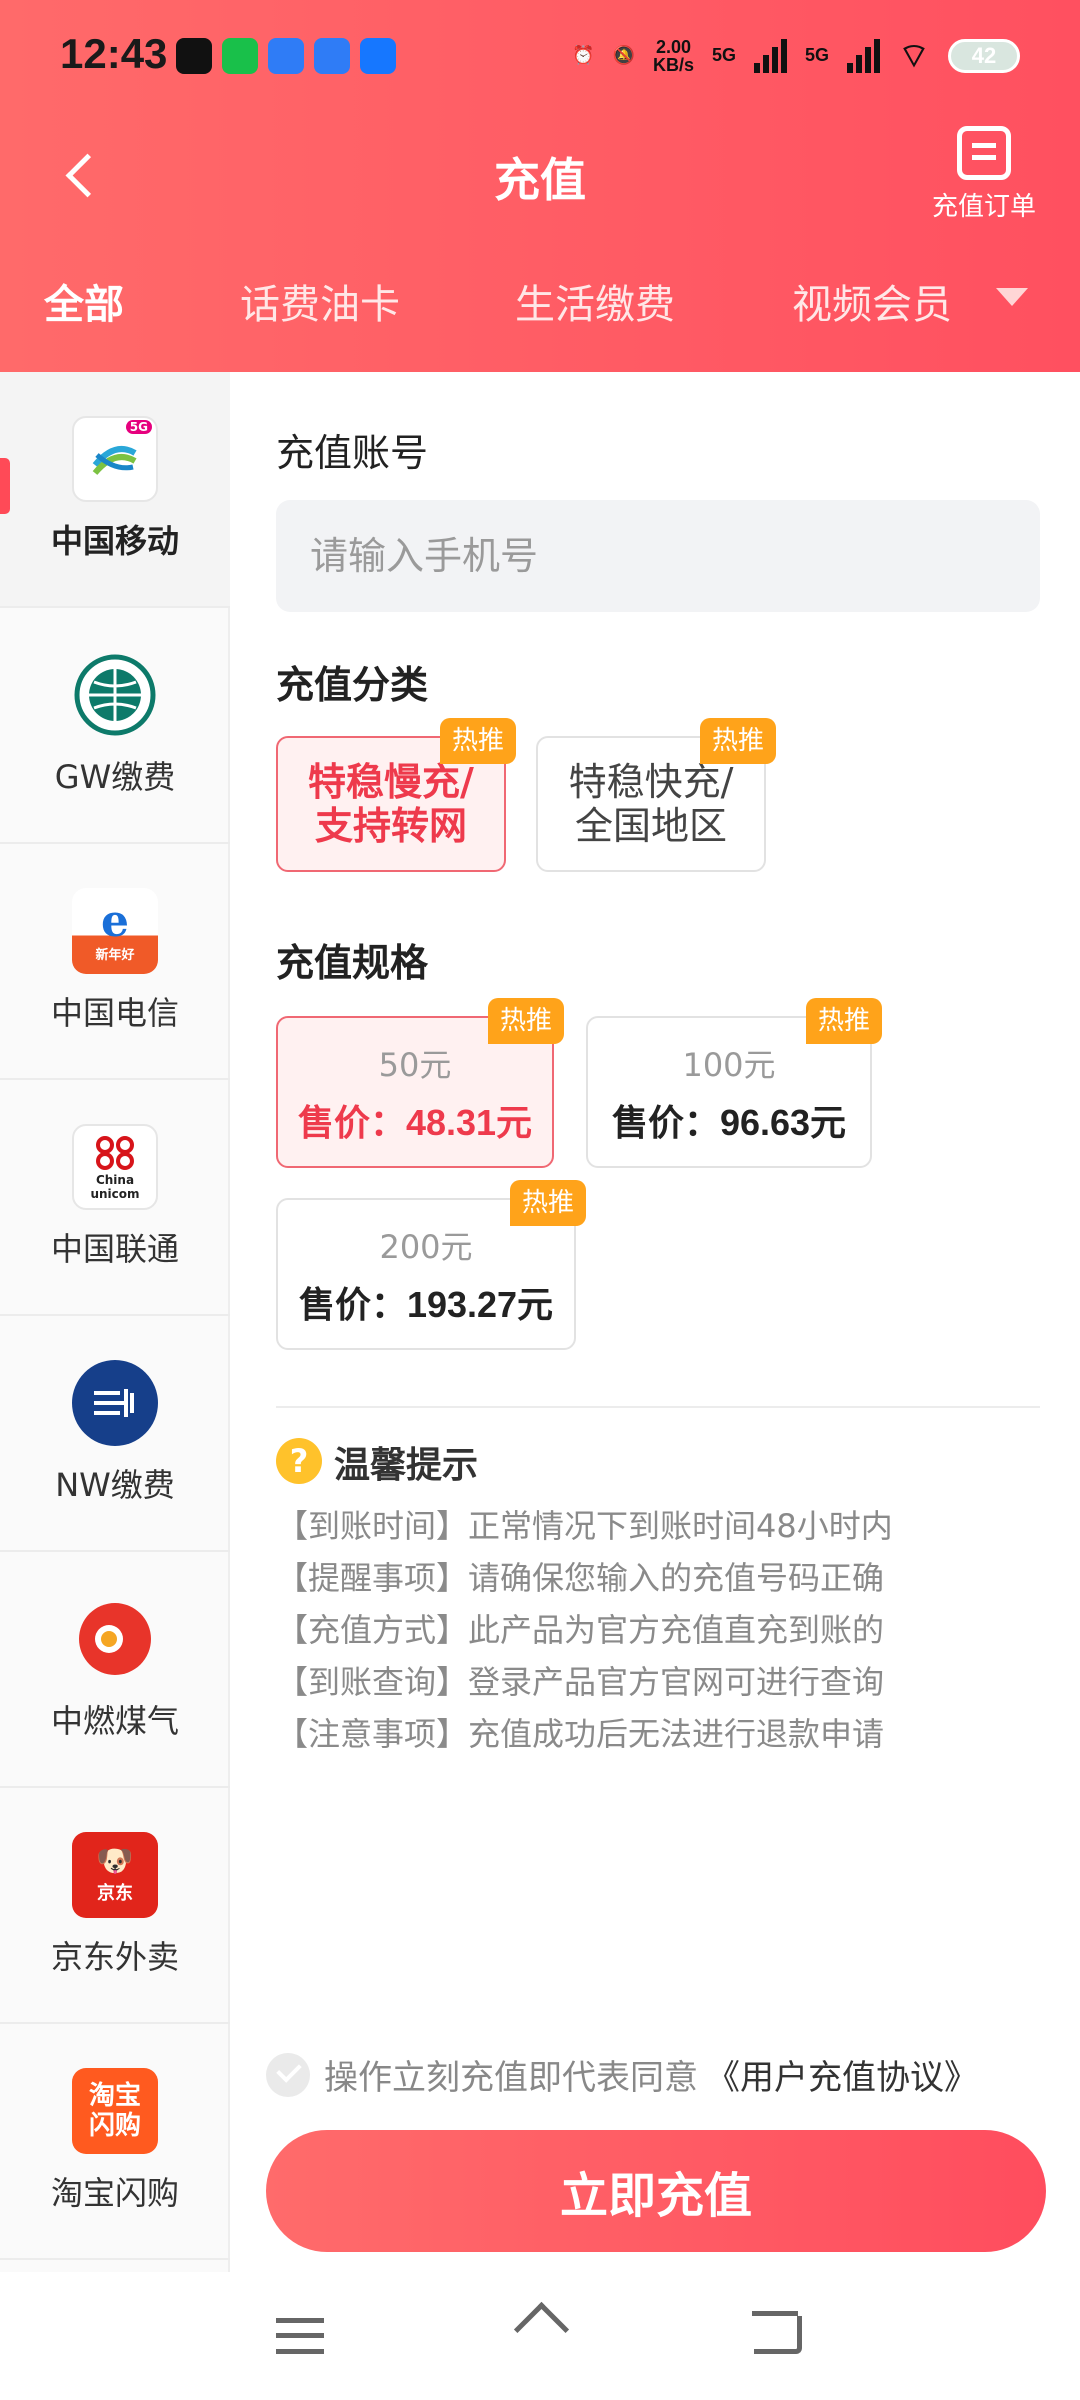 This screenshot has width=1080, height=2400. What do you see at coordinates (288, 2074) in the screenshot?
I see `agree-checkbox` at bounding box center [288, 2074].